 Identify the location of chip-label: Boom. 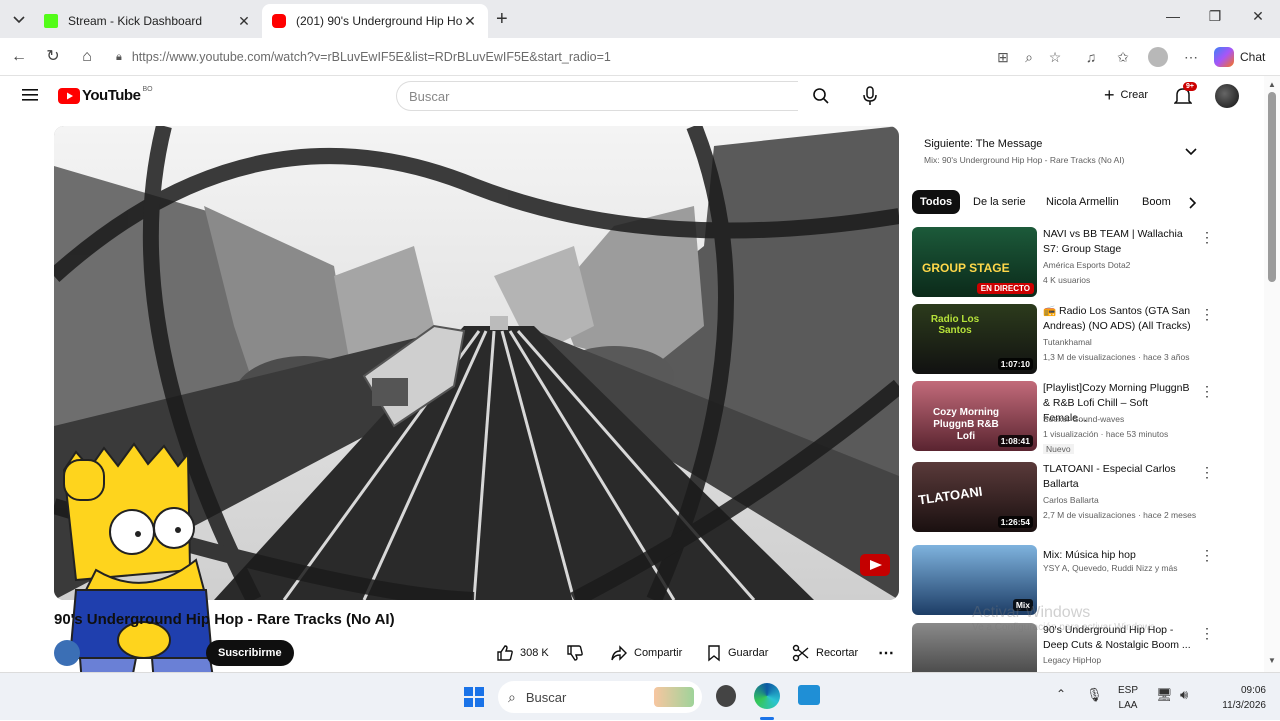
(1156, 202).